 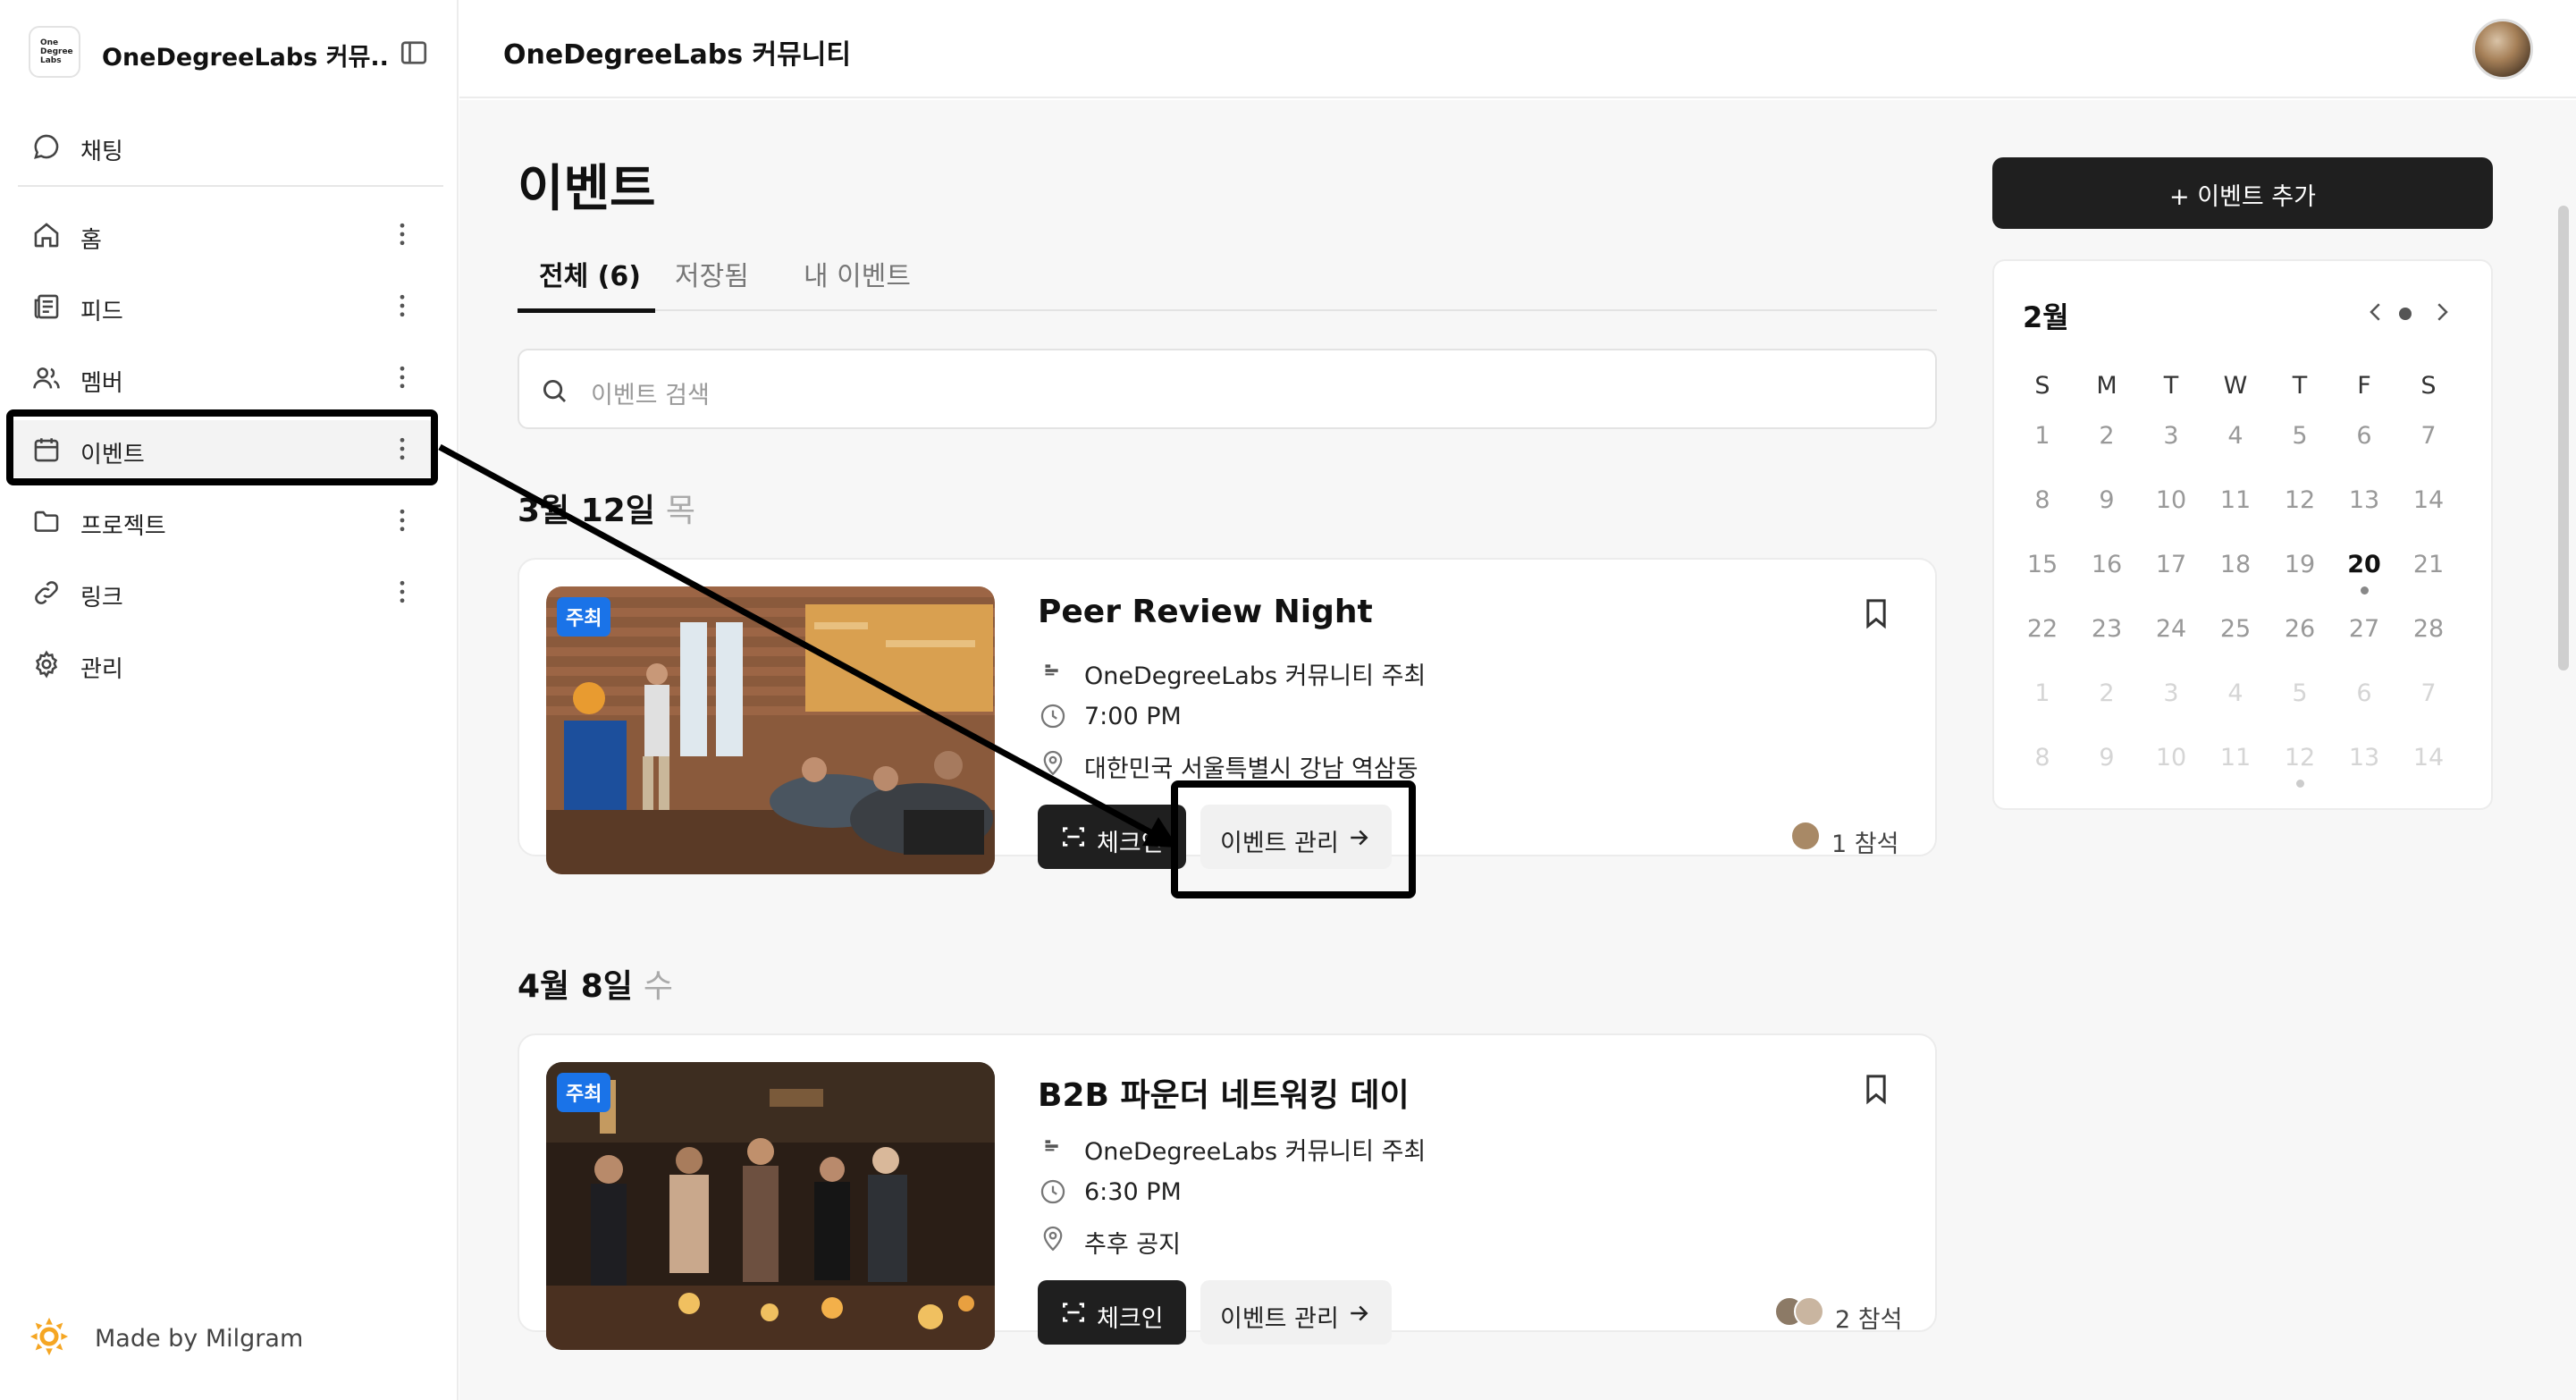 I want to click on scrollbar-thumb, so click(x=2563, y=438).